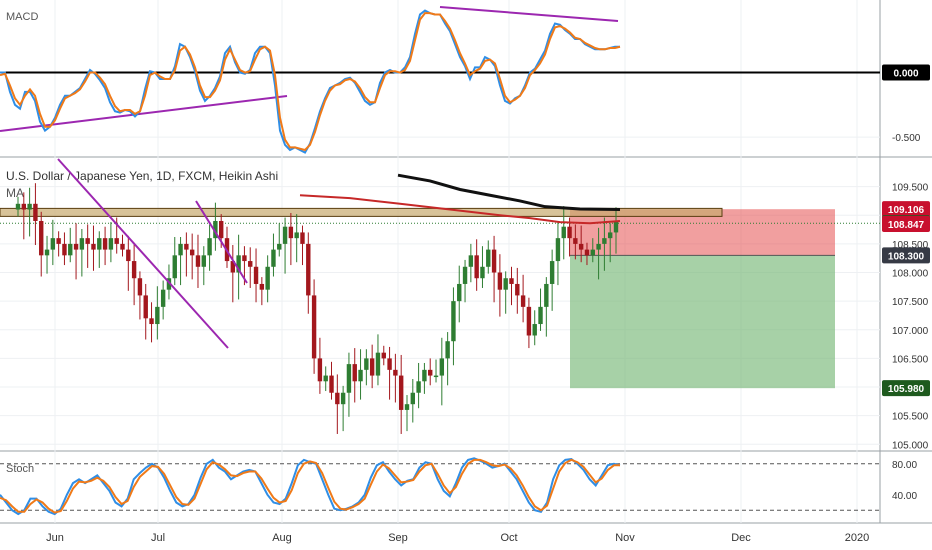 Image resolution: width=932 pixels, height=550 pixels. I want to click on price-tick-label: 107.500, so click(910, 302).